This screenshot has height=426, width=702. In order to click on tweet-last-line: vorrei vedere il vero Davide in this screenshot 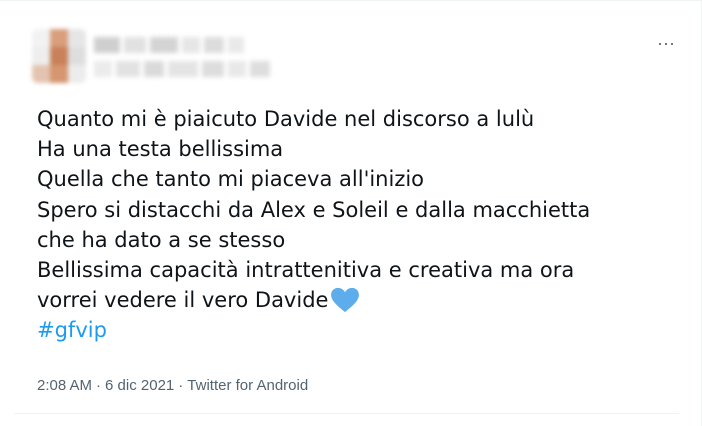, I will do `click(357, 300)`.